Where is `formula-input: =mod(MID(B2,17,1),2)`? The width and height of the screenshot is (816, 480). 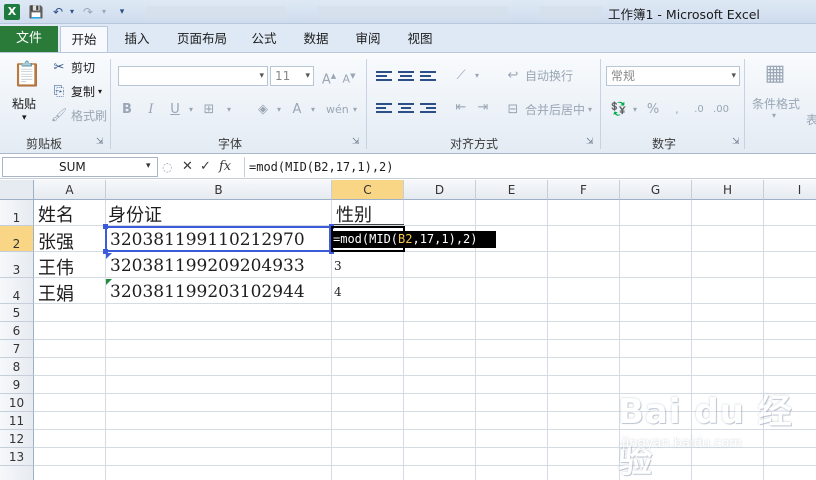
formula-input: =mod(MID(B2,17,1),2) is located at coordinates (529, 167).